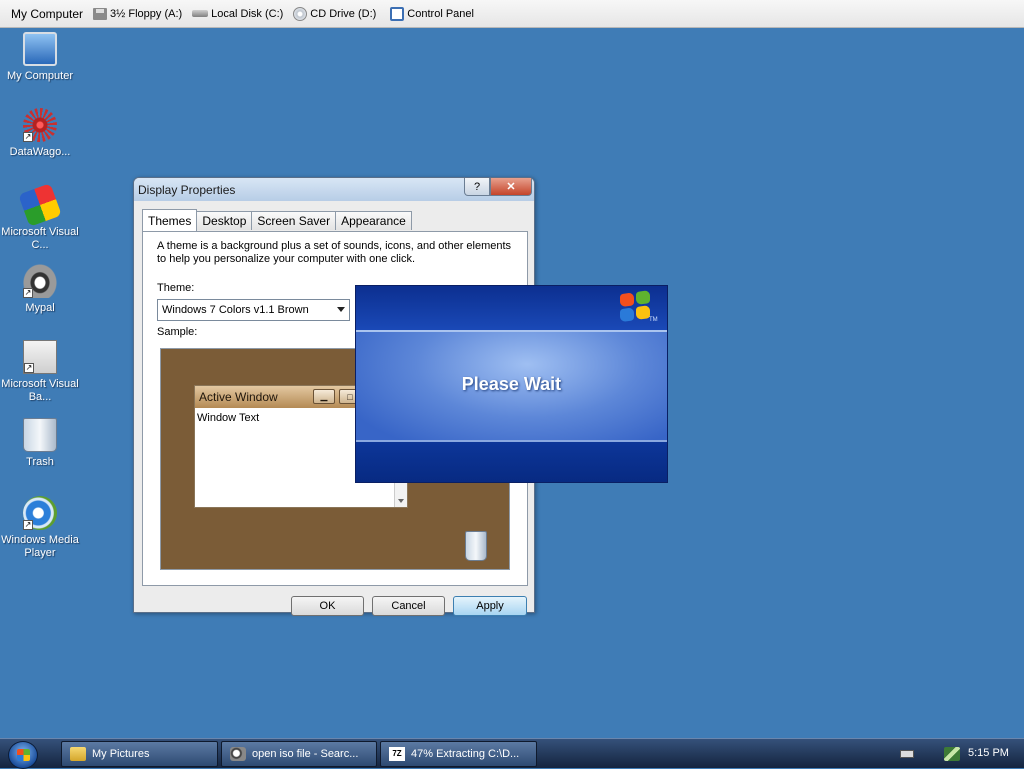 The height and width of the screenshot is (769, 1024). What do you see at coordinates (40, 76) in the screenshot?
I see `desktop-icon-label: My Computer` at bounding box center [40, 76].